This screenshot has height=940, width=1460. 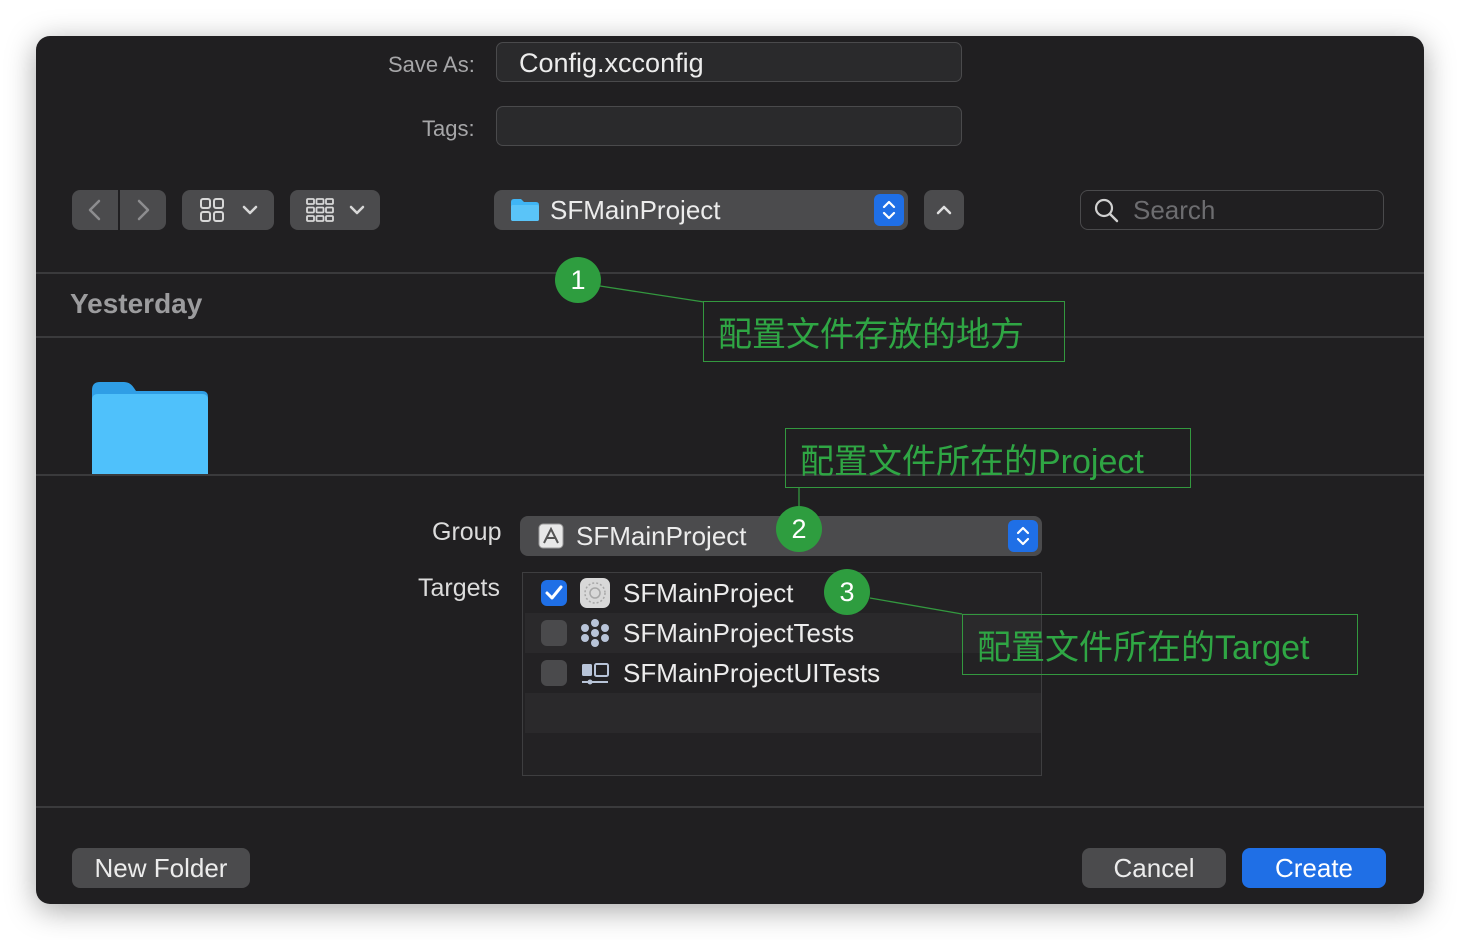 What do you see at coordinates (988, 458) in the screenshot?
I see `annotation-label-2: 配置文件所在的Project` at bounding box center [988, 458].